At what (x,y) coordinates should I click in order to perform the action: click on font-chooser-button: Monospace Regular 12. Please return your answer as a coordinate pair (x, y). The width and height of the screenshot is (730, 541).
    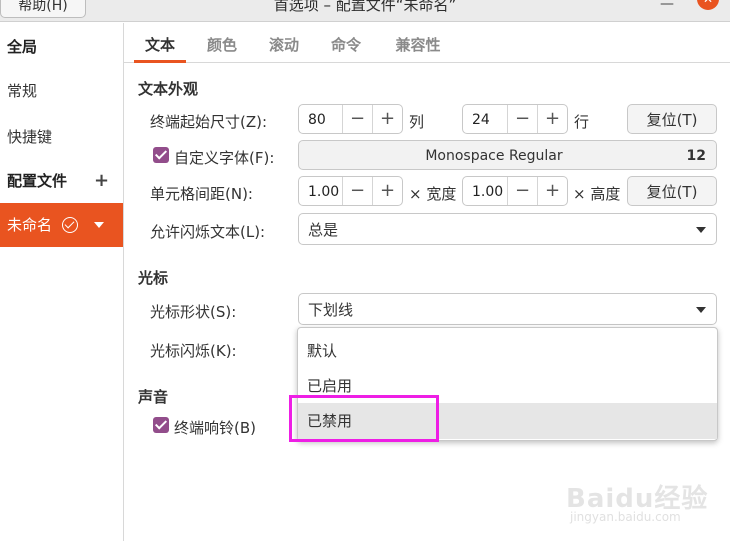
    Looking at the image, I should click on (507, 155).